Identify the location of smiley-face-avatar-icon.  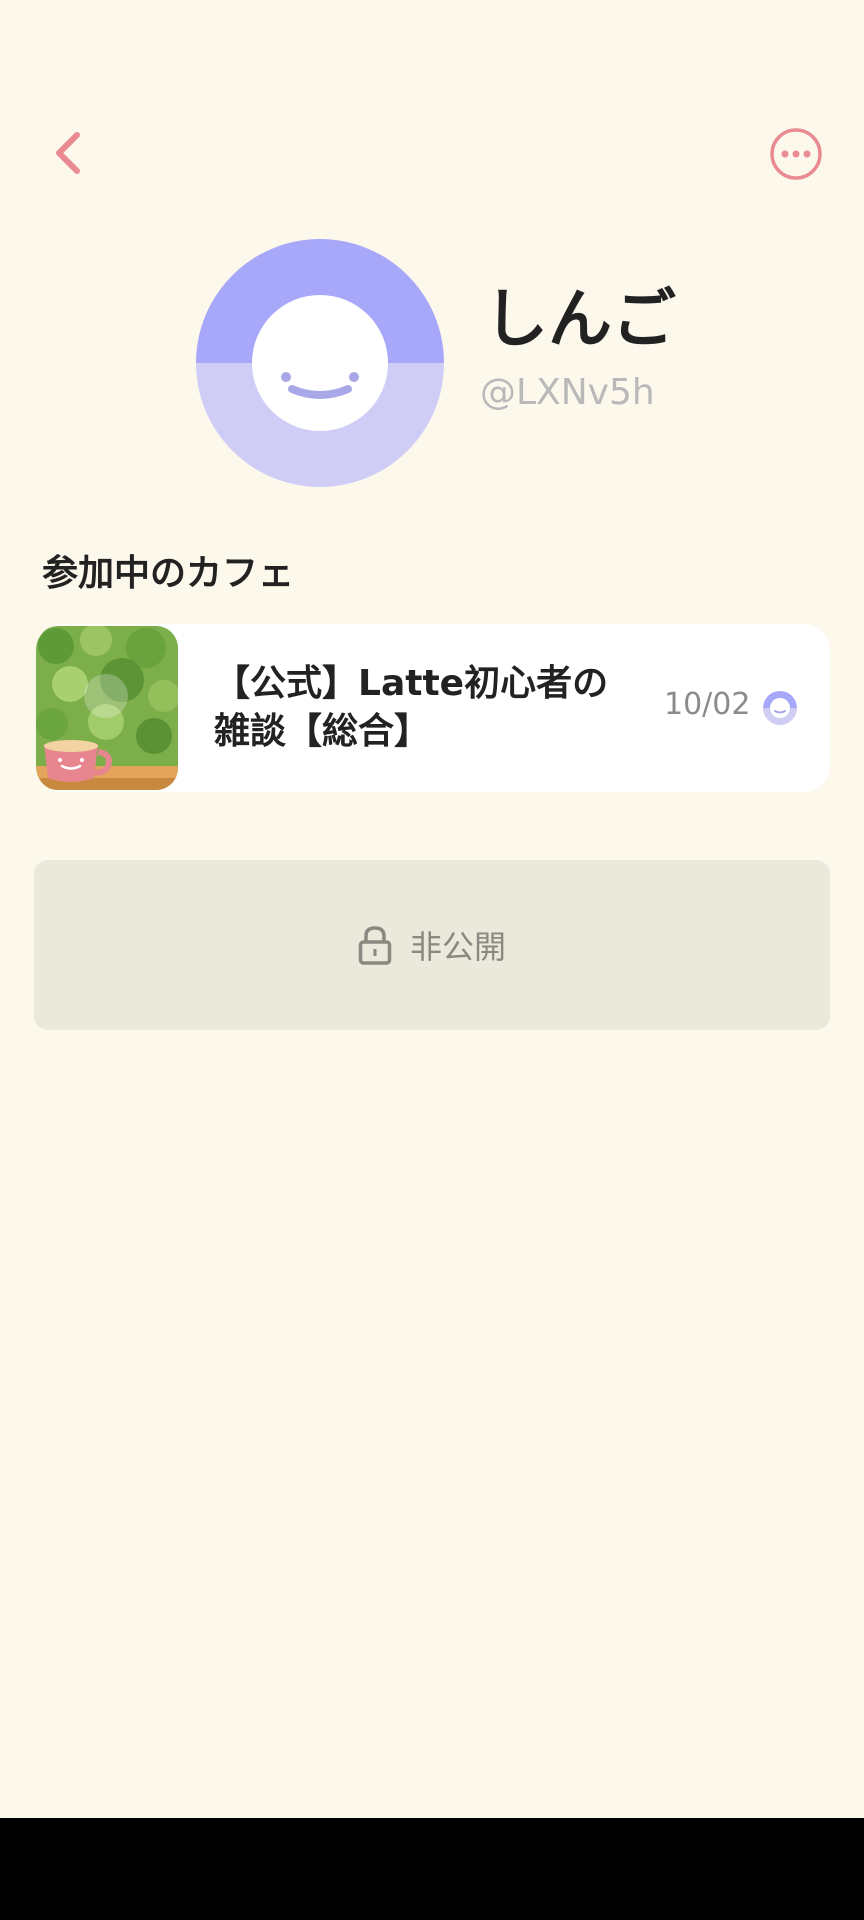
(780, 708).